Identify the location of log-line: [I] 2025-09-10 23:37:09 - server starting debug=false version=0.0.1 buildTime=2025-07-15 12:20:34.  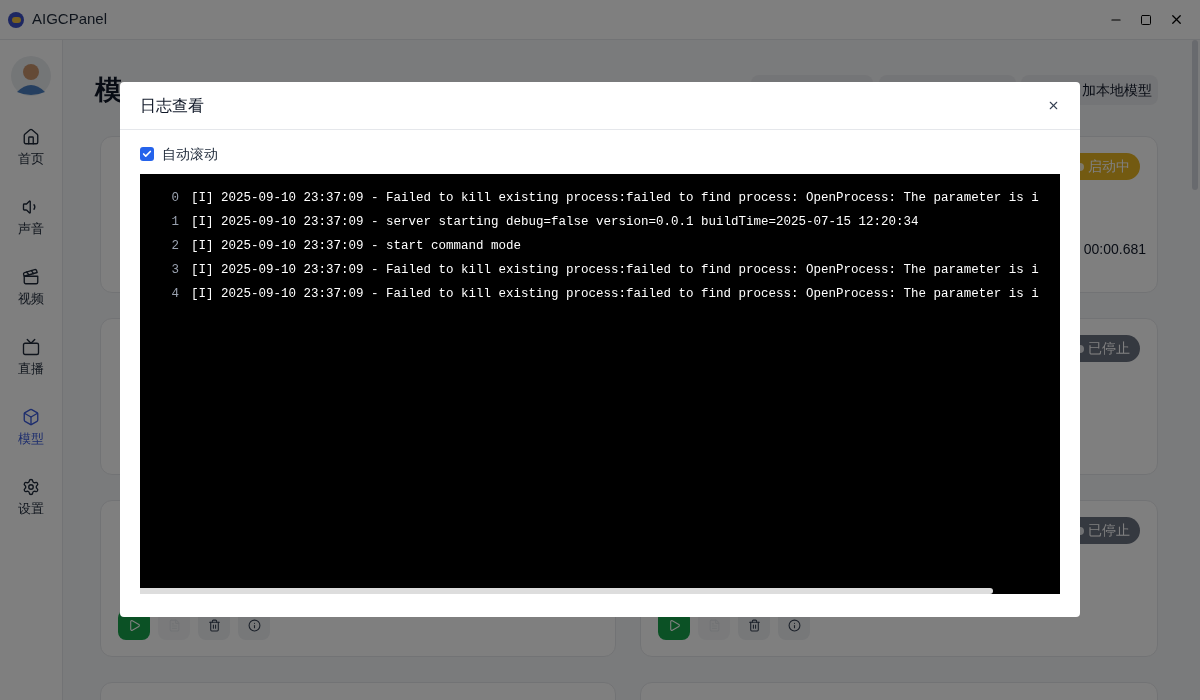
(555, 222).